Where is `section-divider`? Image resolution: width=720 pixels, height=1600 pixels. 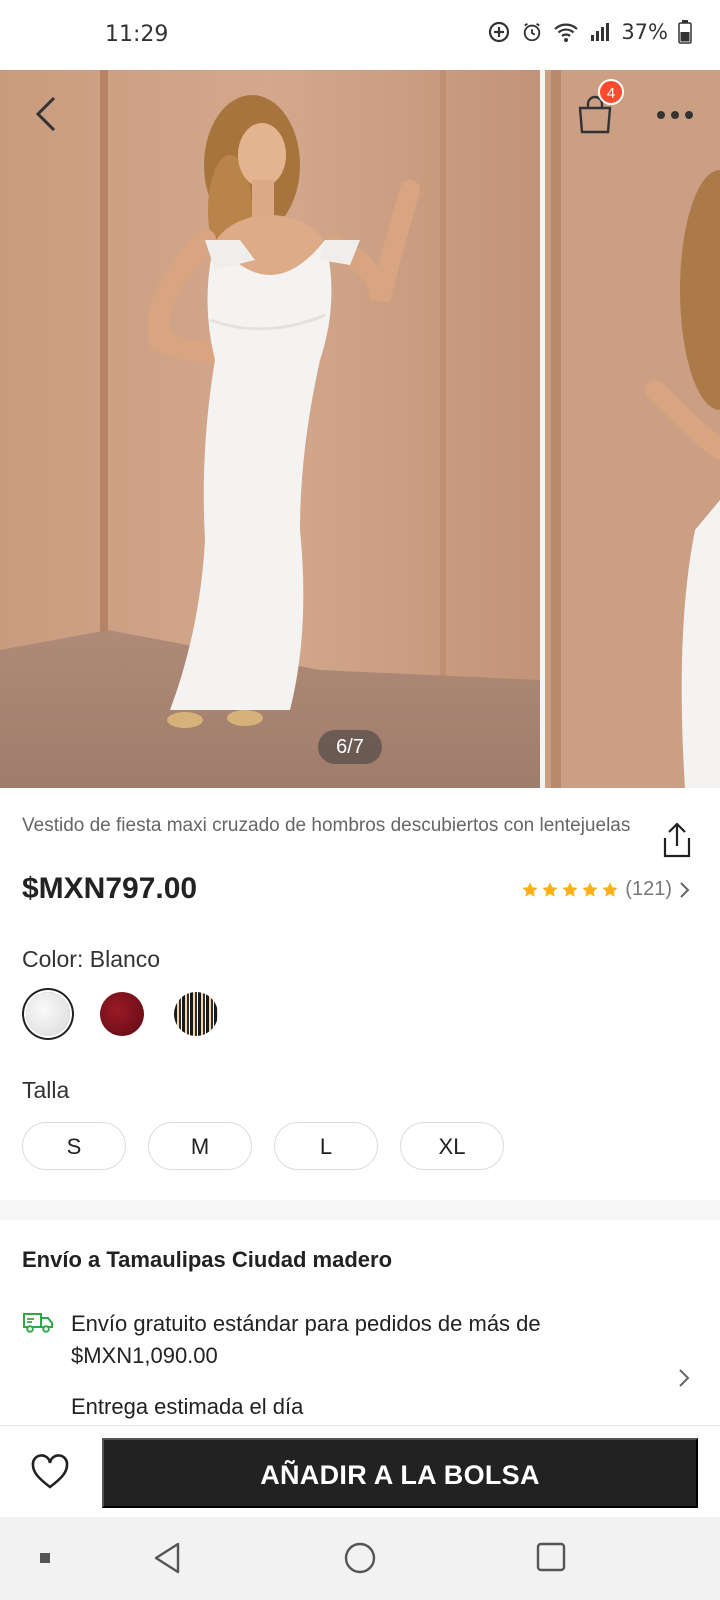
section-divider is located at coordinates (360, 1210).